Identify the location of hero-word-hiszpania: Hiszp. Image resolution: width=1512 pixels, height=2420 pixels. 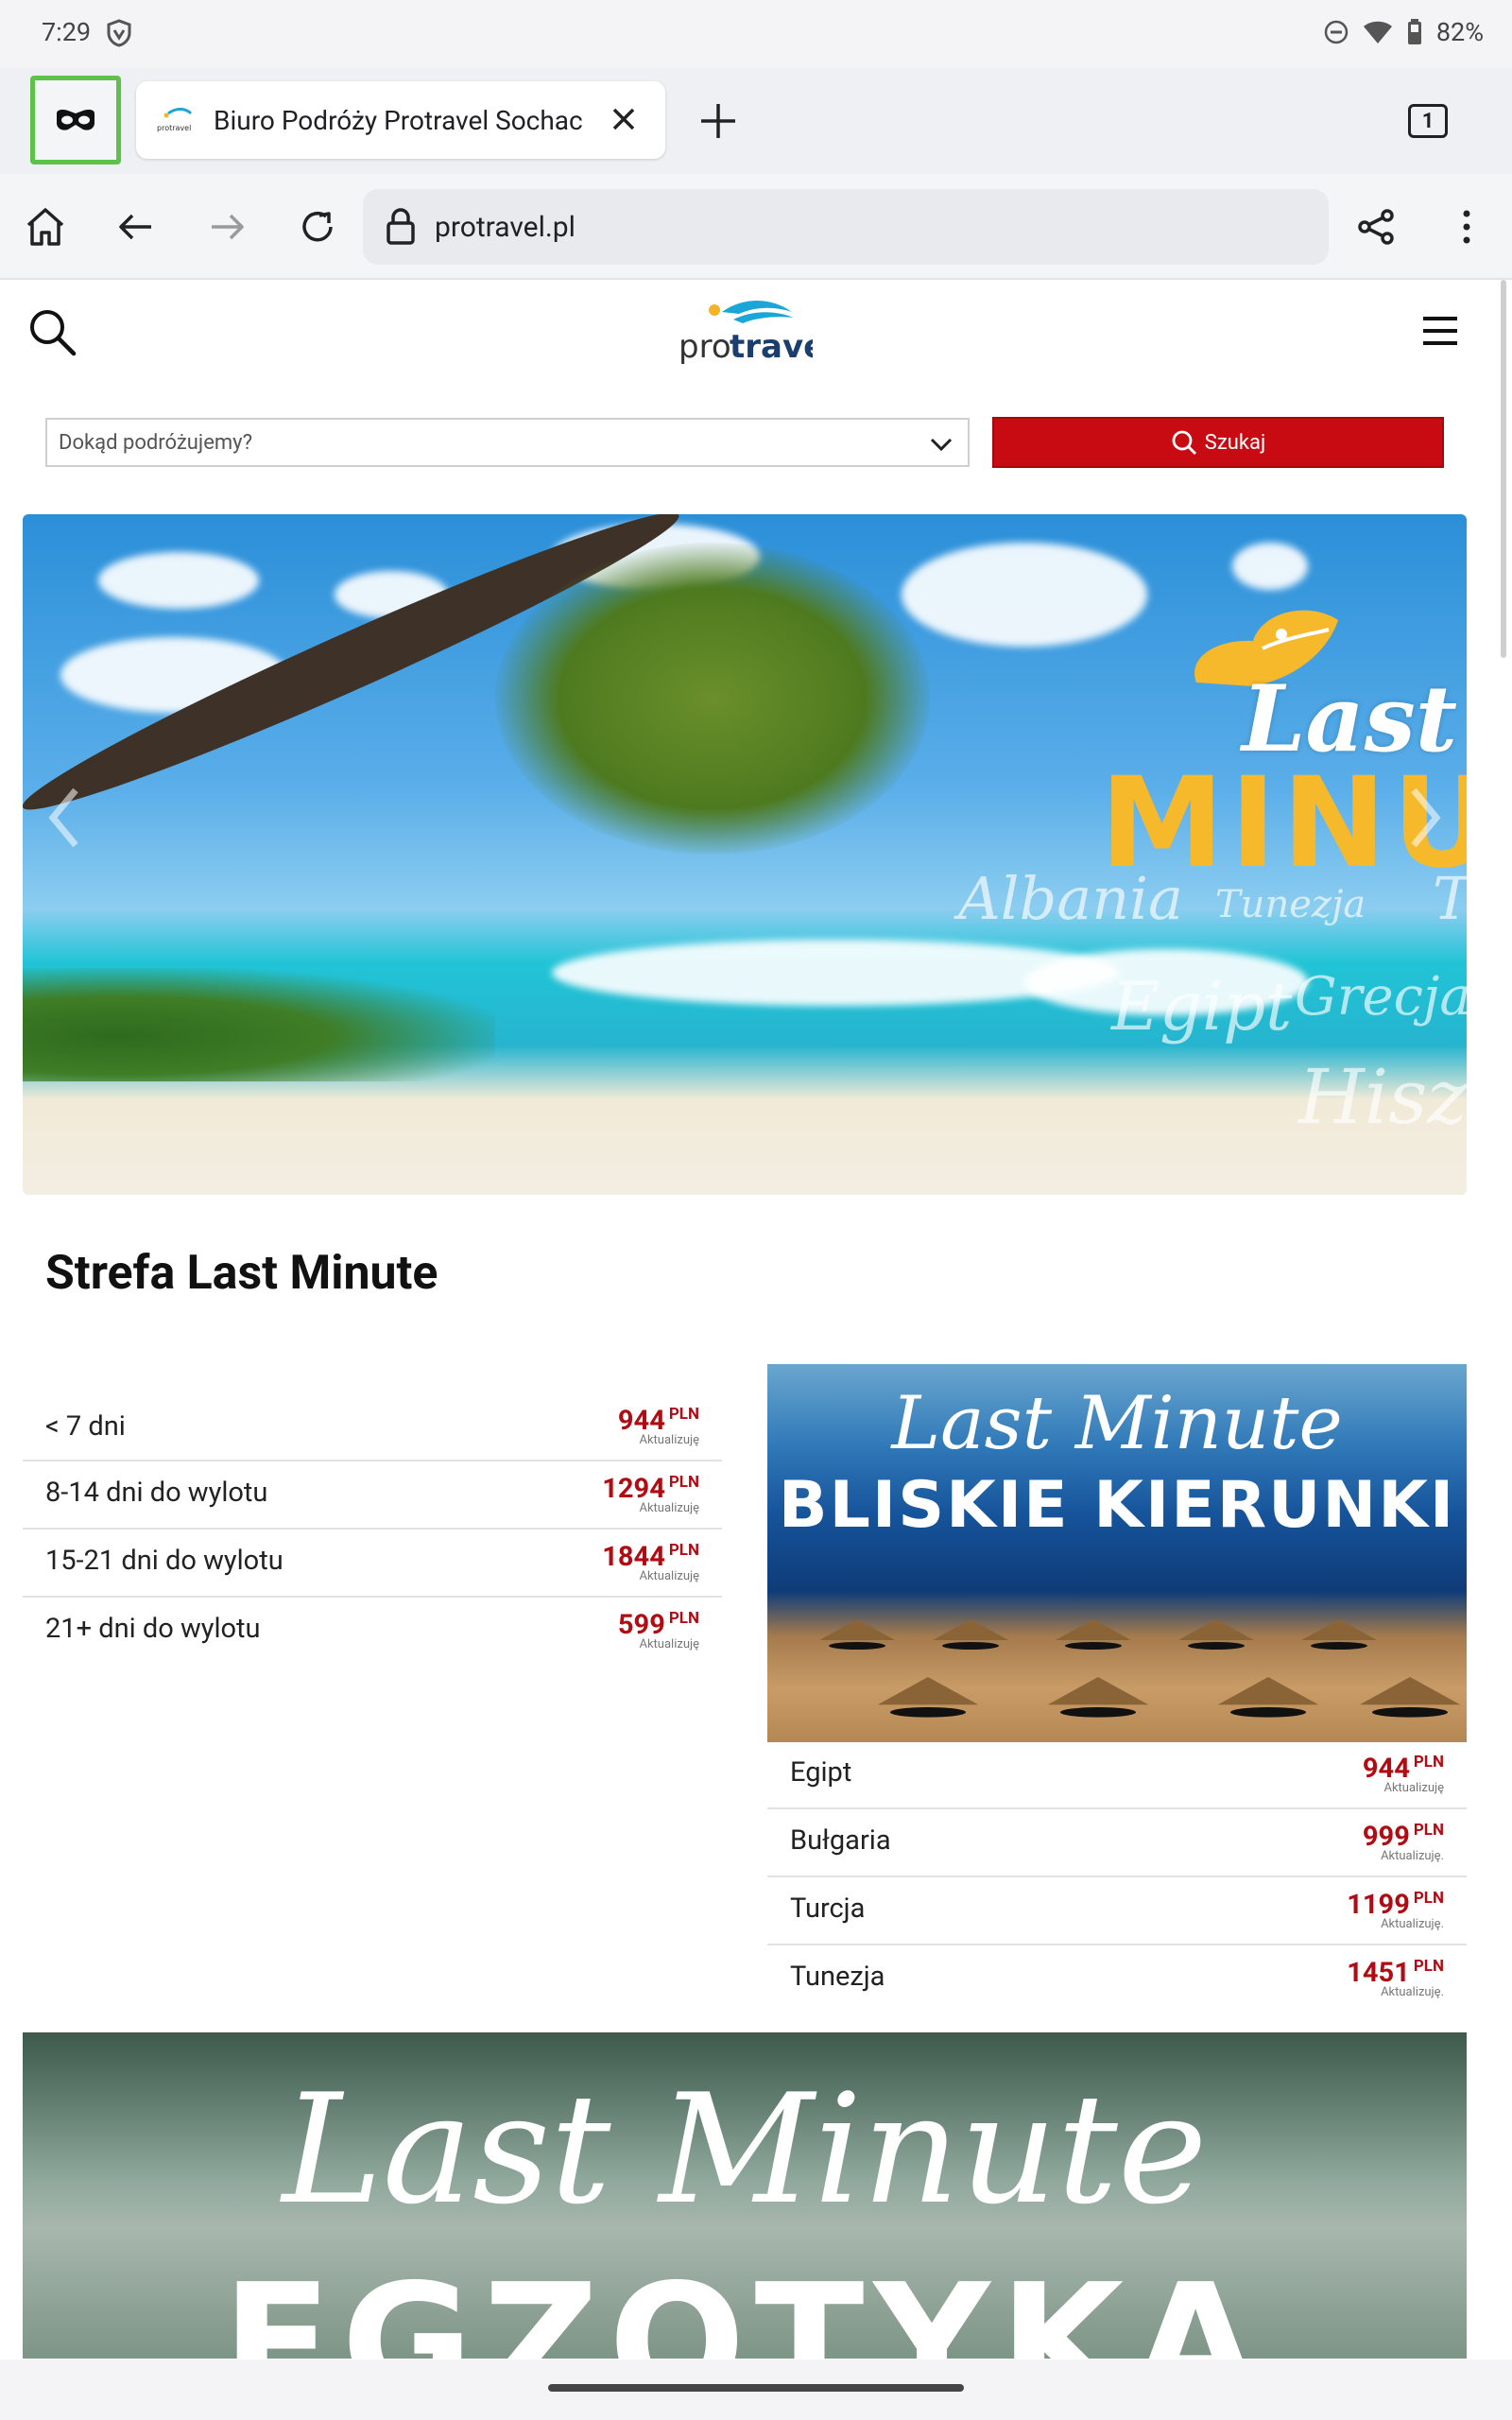
(1382, 1097).